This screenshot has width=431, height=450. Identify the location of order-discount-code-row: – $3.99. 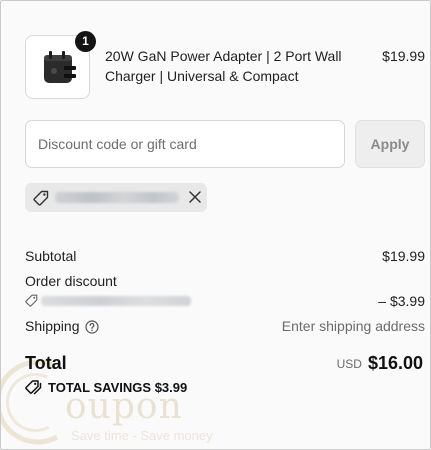
(225, 301).